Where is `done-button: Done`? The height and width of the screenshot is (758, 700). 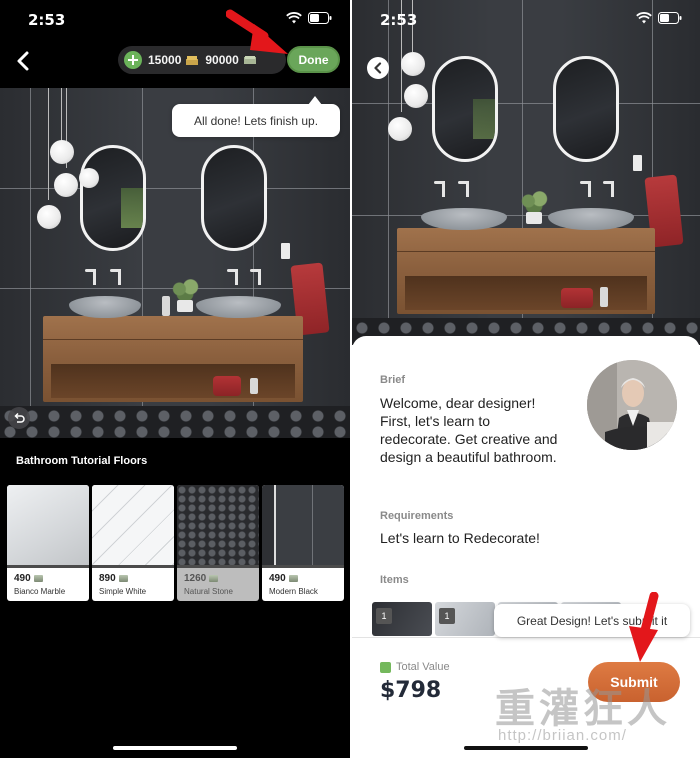
done-button: Done is located at coordinates (313, 59).